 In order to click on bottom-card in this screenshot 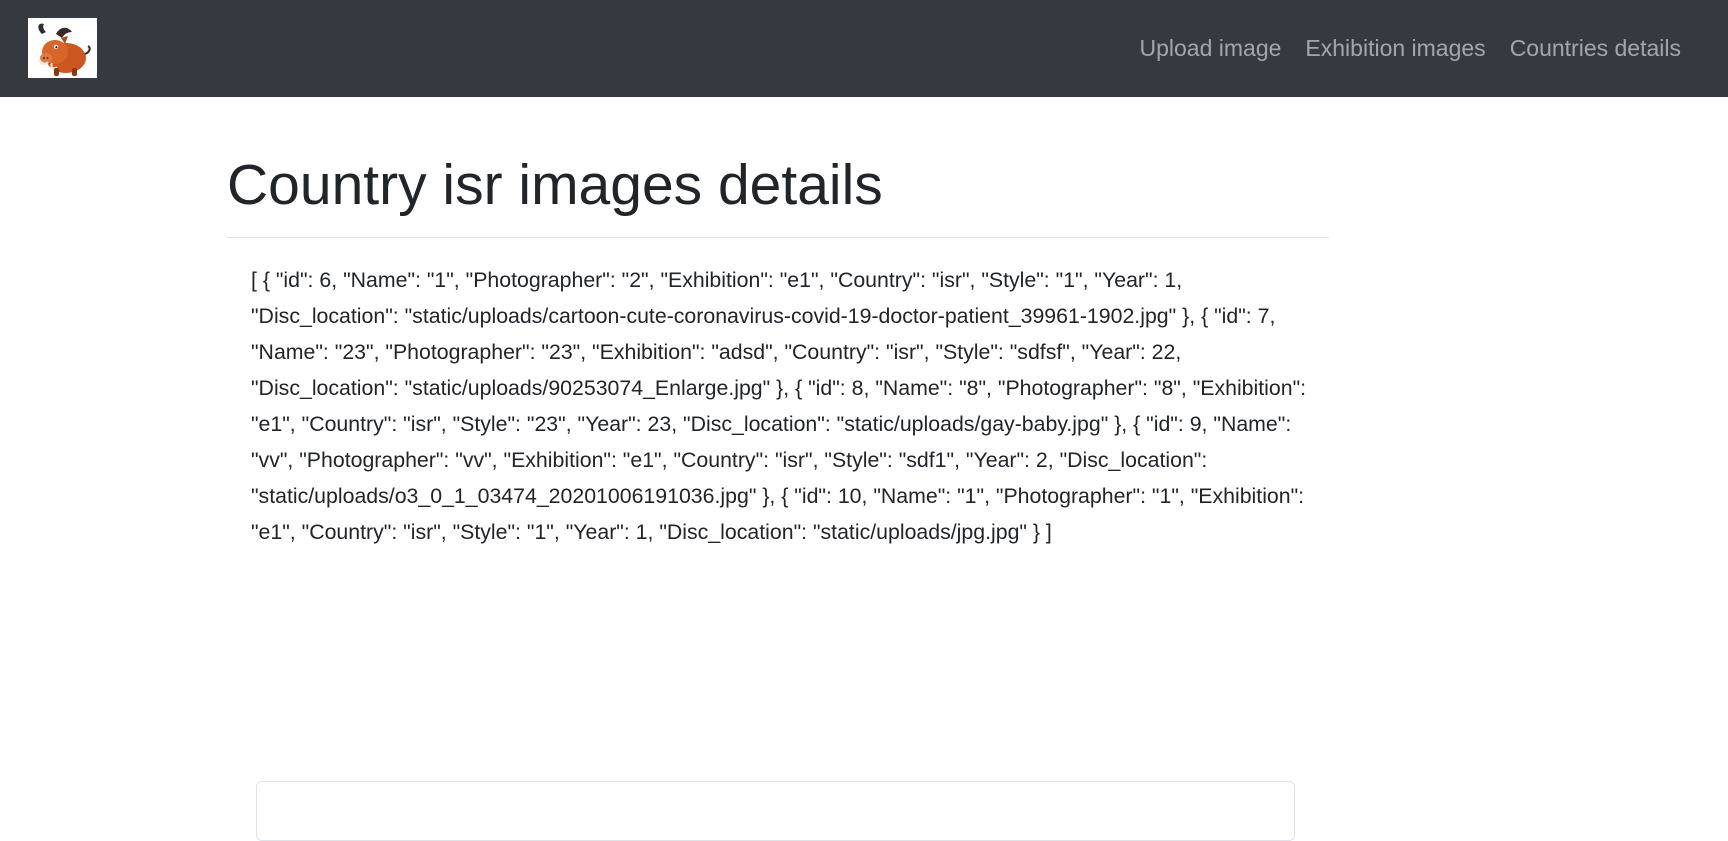, I will do `click(775, 811)`.